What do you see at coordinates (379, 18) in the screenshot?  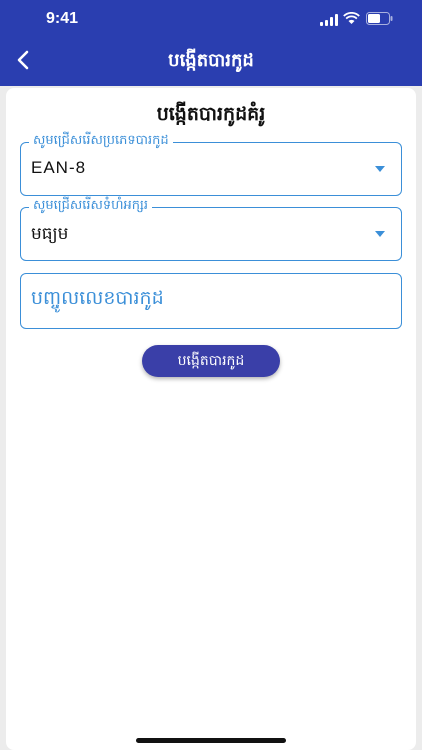 I see `battery-icon` at bounding box center [379, 18].